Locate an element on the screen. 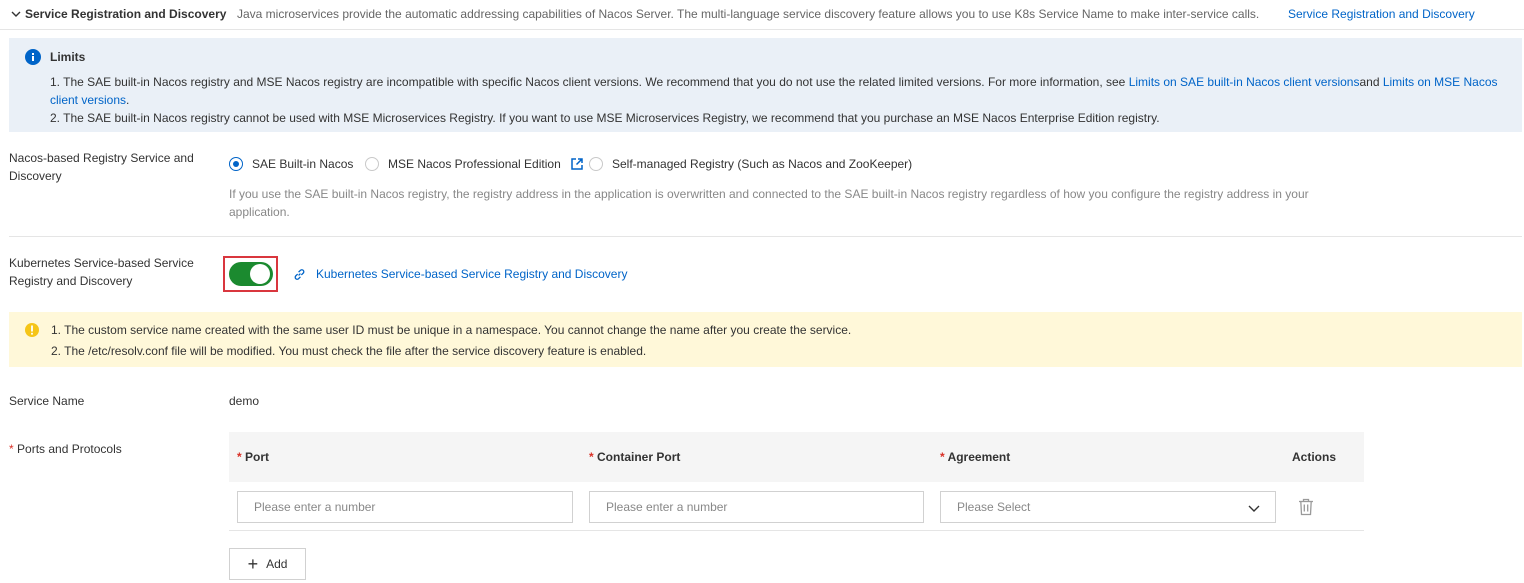 The width and height of the screenshot is (1524, 583). radio-label: MSE Nacos Professional Edition is located at coordinates (474, 164).